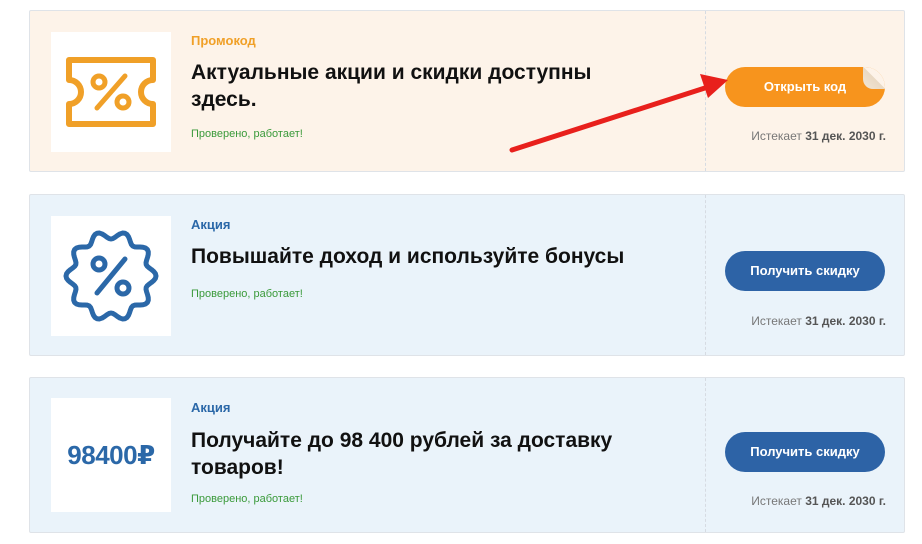 The width and height of the screenshot is (922, 544). I want to click on offer-thumbnail: 98400₽, so click(111, 455).